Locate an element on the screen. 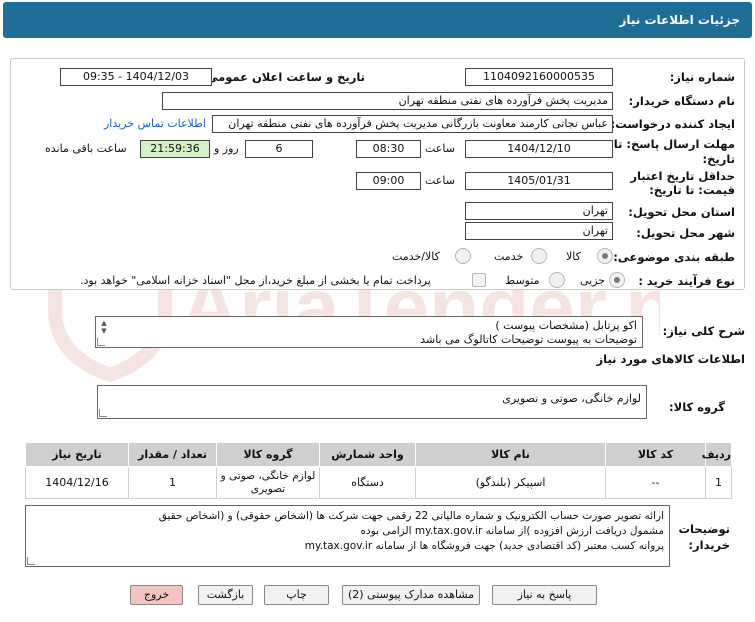 The width and height of the screenshot is (755, 622). price-validity-time-label: ساعت is located at coordinates (440, 180).